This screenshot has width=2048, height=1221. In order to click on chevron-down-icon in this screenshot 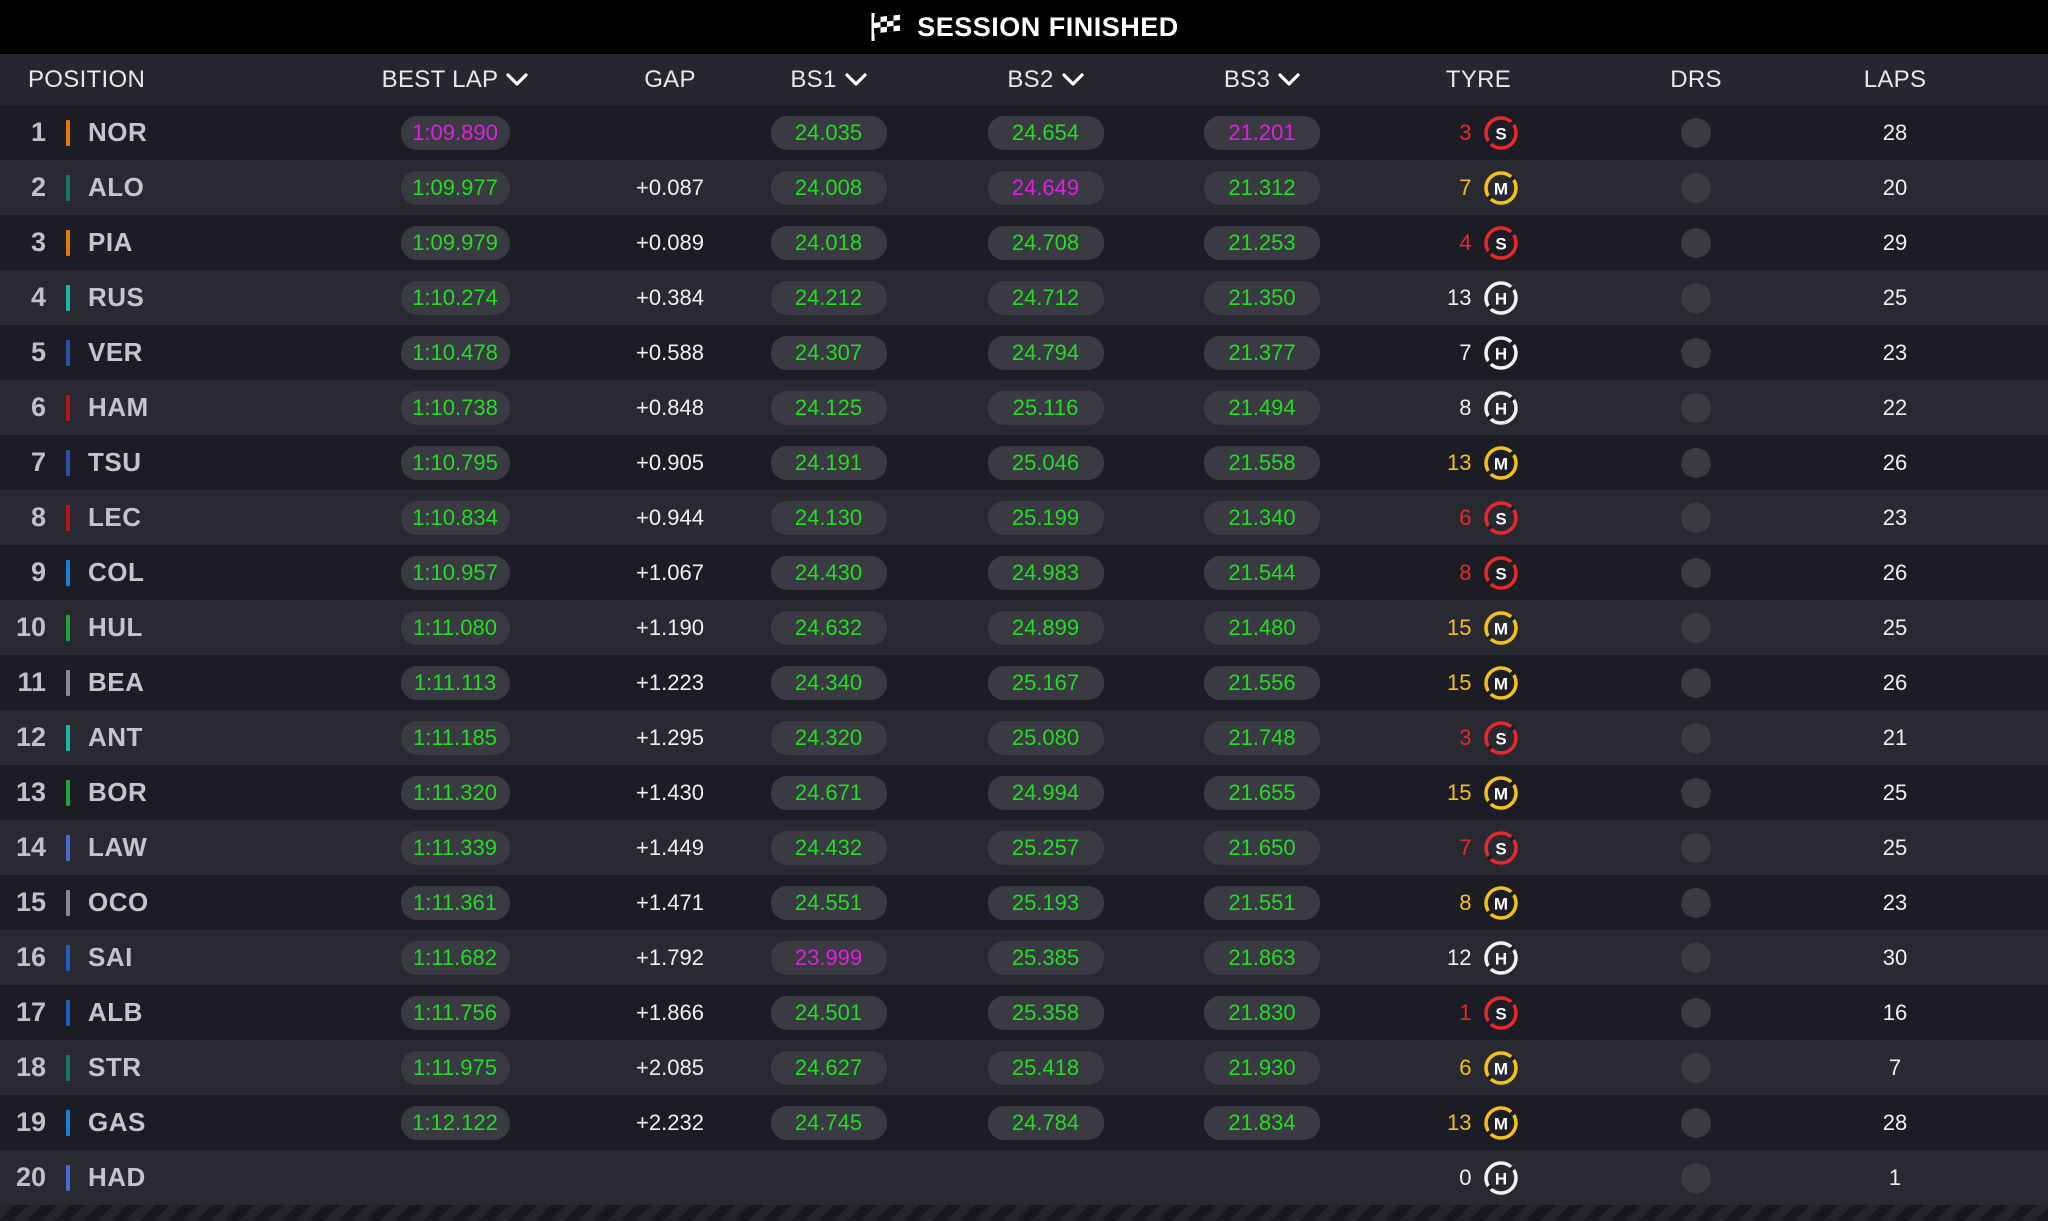, I will do `click(856, 79)`.